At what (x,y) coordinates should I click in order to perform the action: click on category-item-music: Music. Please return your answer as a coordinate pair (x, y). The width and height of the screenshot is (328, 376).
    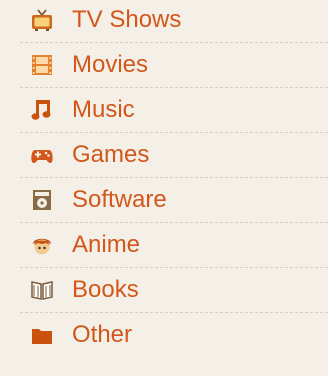
    Looking at the image, I should click on (164, 110).